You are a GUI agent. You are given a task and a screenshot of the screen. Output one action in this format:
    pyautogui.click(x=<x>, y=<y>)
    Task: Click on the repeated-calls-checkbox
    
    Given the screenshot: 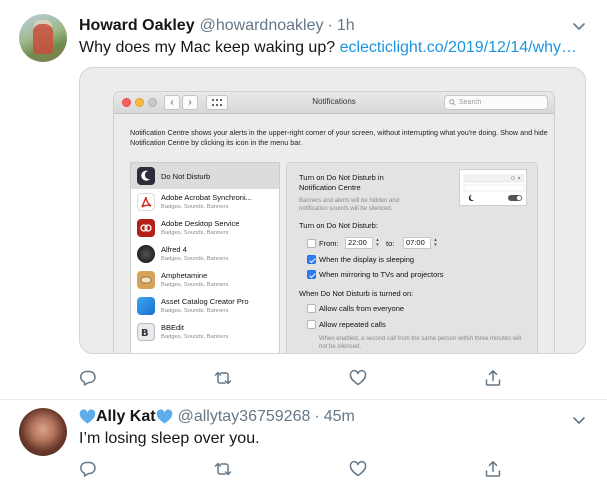 What is the action you would take?
    pyautogui.click(x=311, y=324)
    